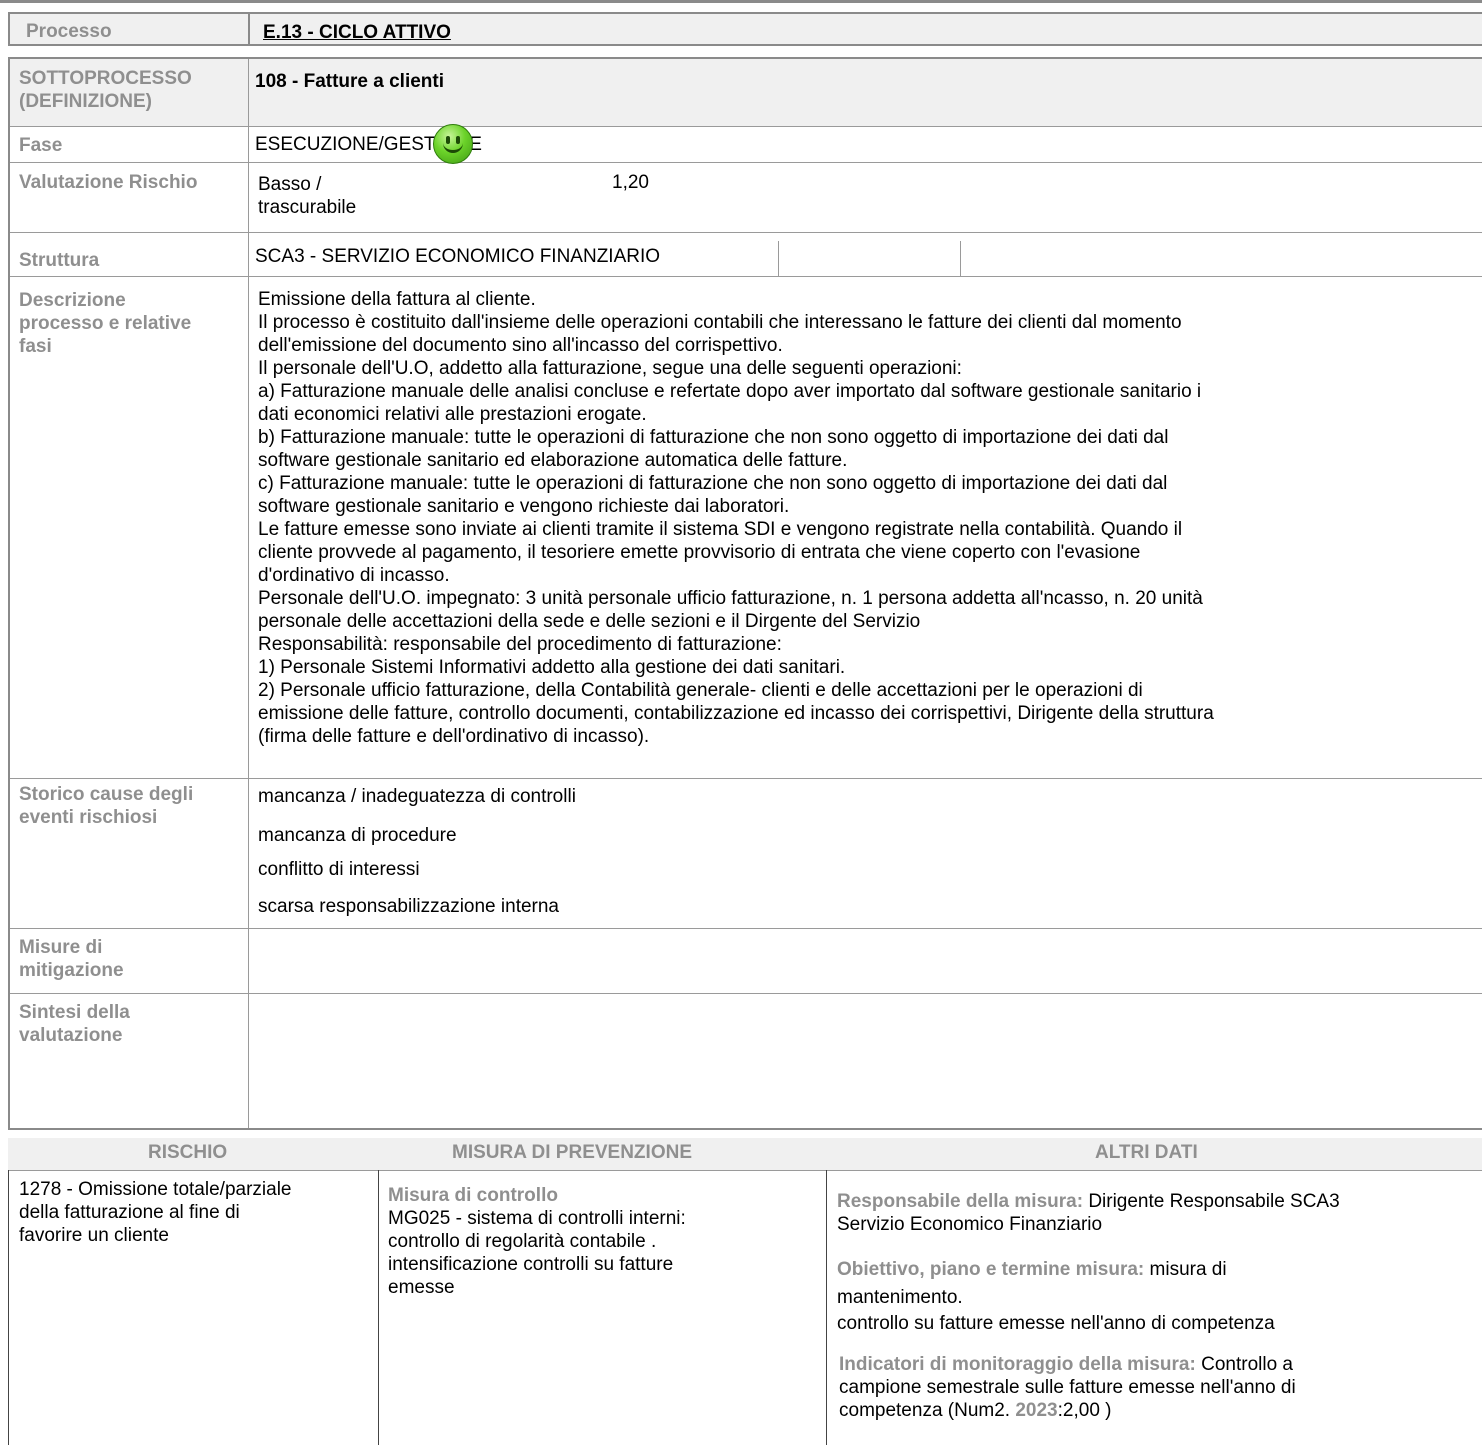 This screenshot has height=1445, width=1482. Describe the element at coordinates (745, 1154) in the screenshot. I see `risk-table-header: RISCHIO MISURA DI PREVENZIONE ALTRI DATI` at that location.